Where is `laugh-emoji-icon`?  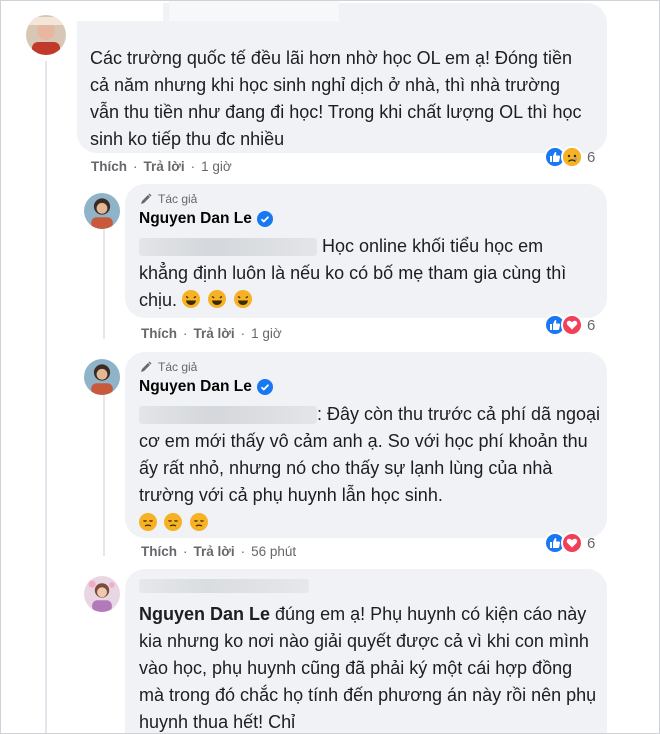
laugh-emoji-icon is located at coordinates (218, 300).